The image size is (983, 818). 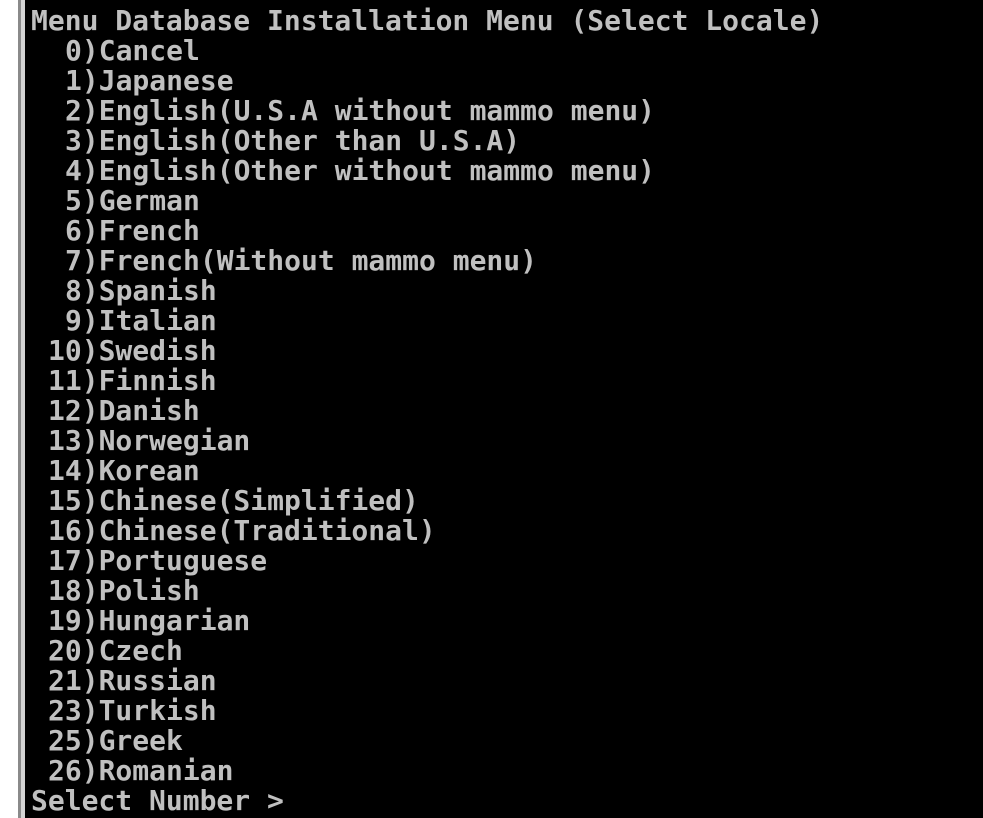 What do you see at coordinates (132, 230) in the screenshot?
I see `menu-option-6: 6)French` at bounding box center [132, 230].